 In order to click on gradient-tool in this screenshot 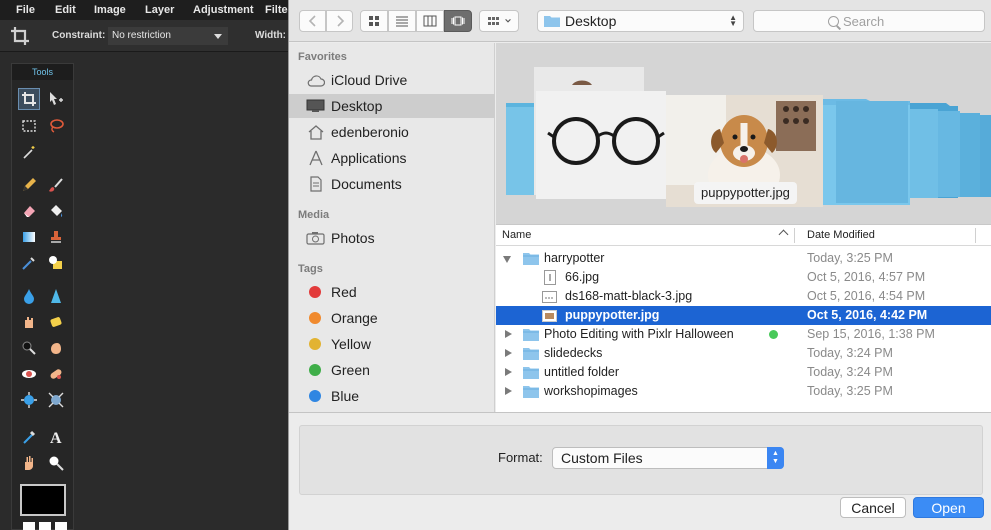, I will do `click(29, 237)`.